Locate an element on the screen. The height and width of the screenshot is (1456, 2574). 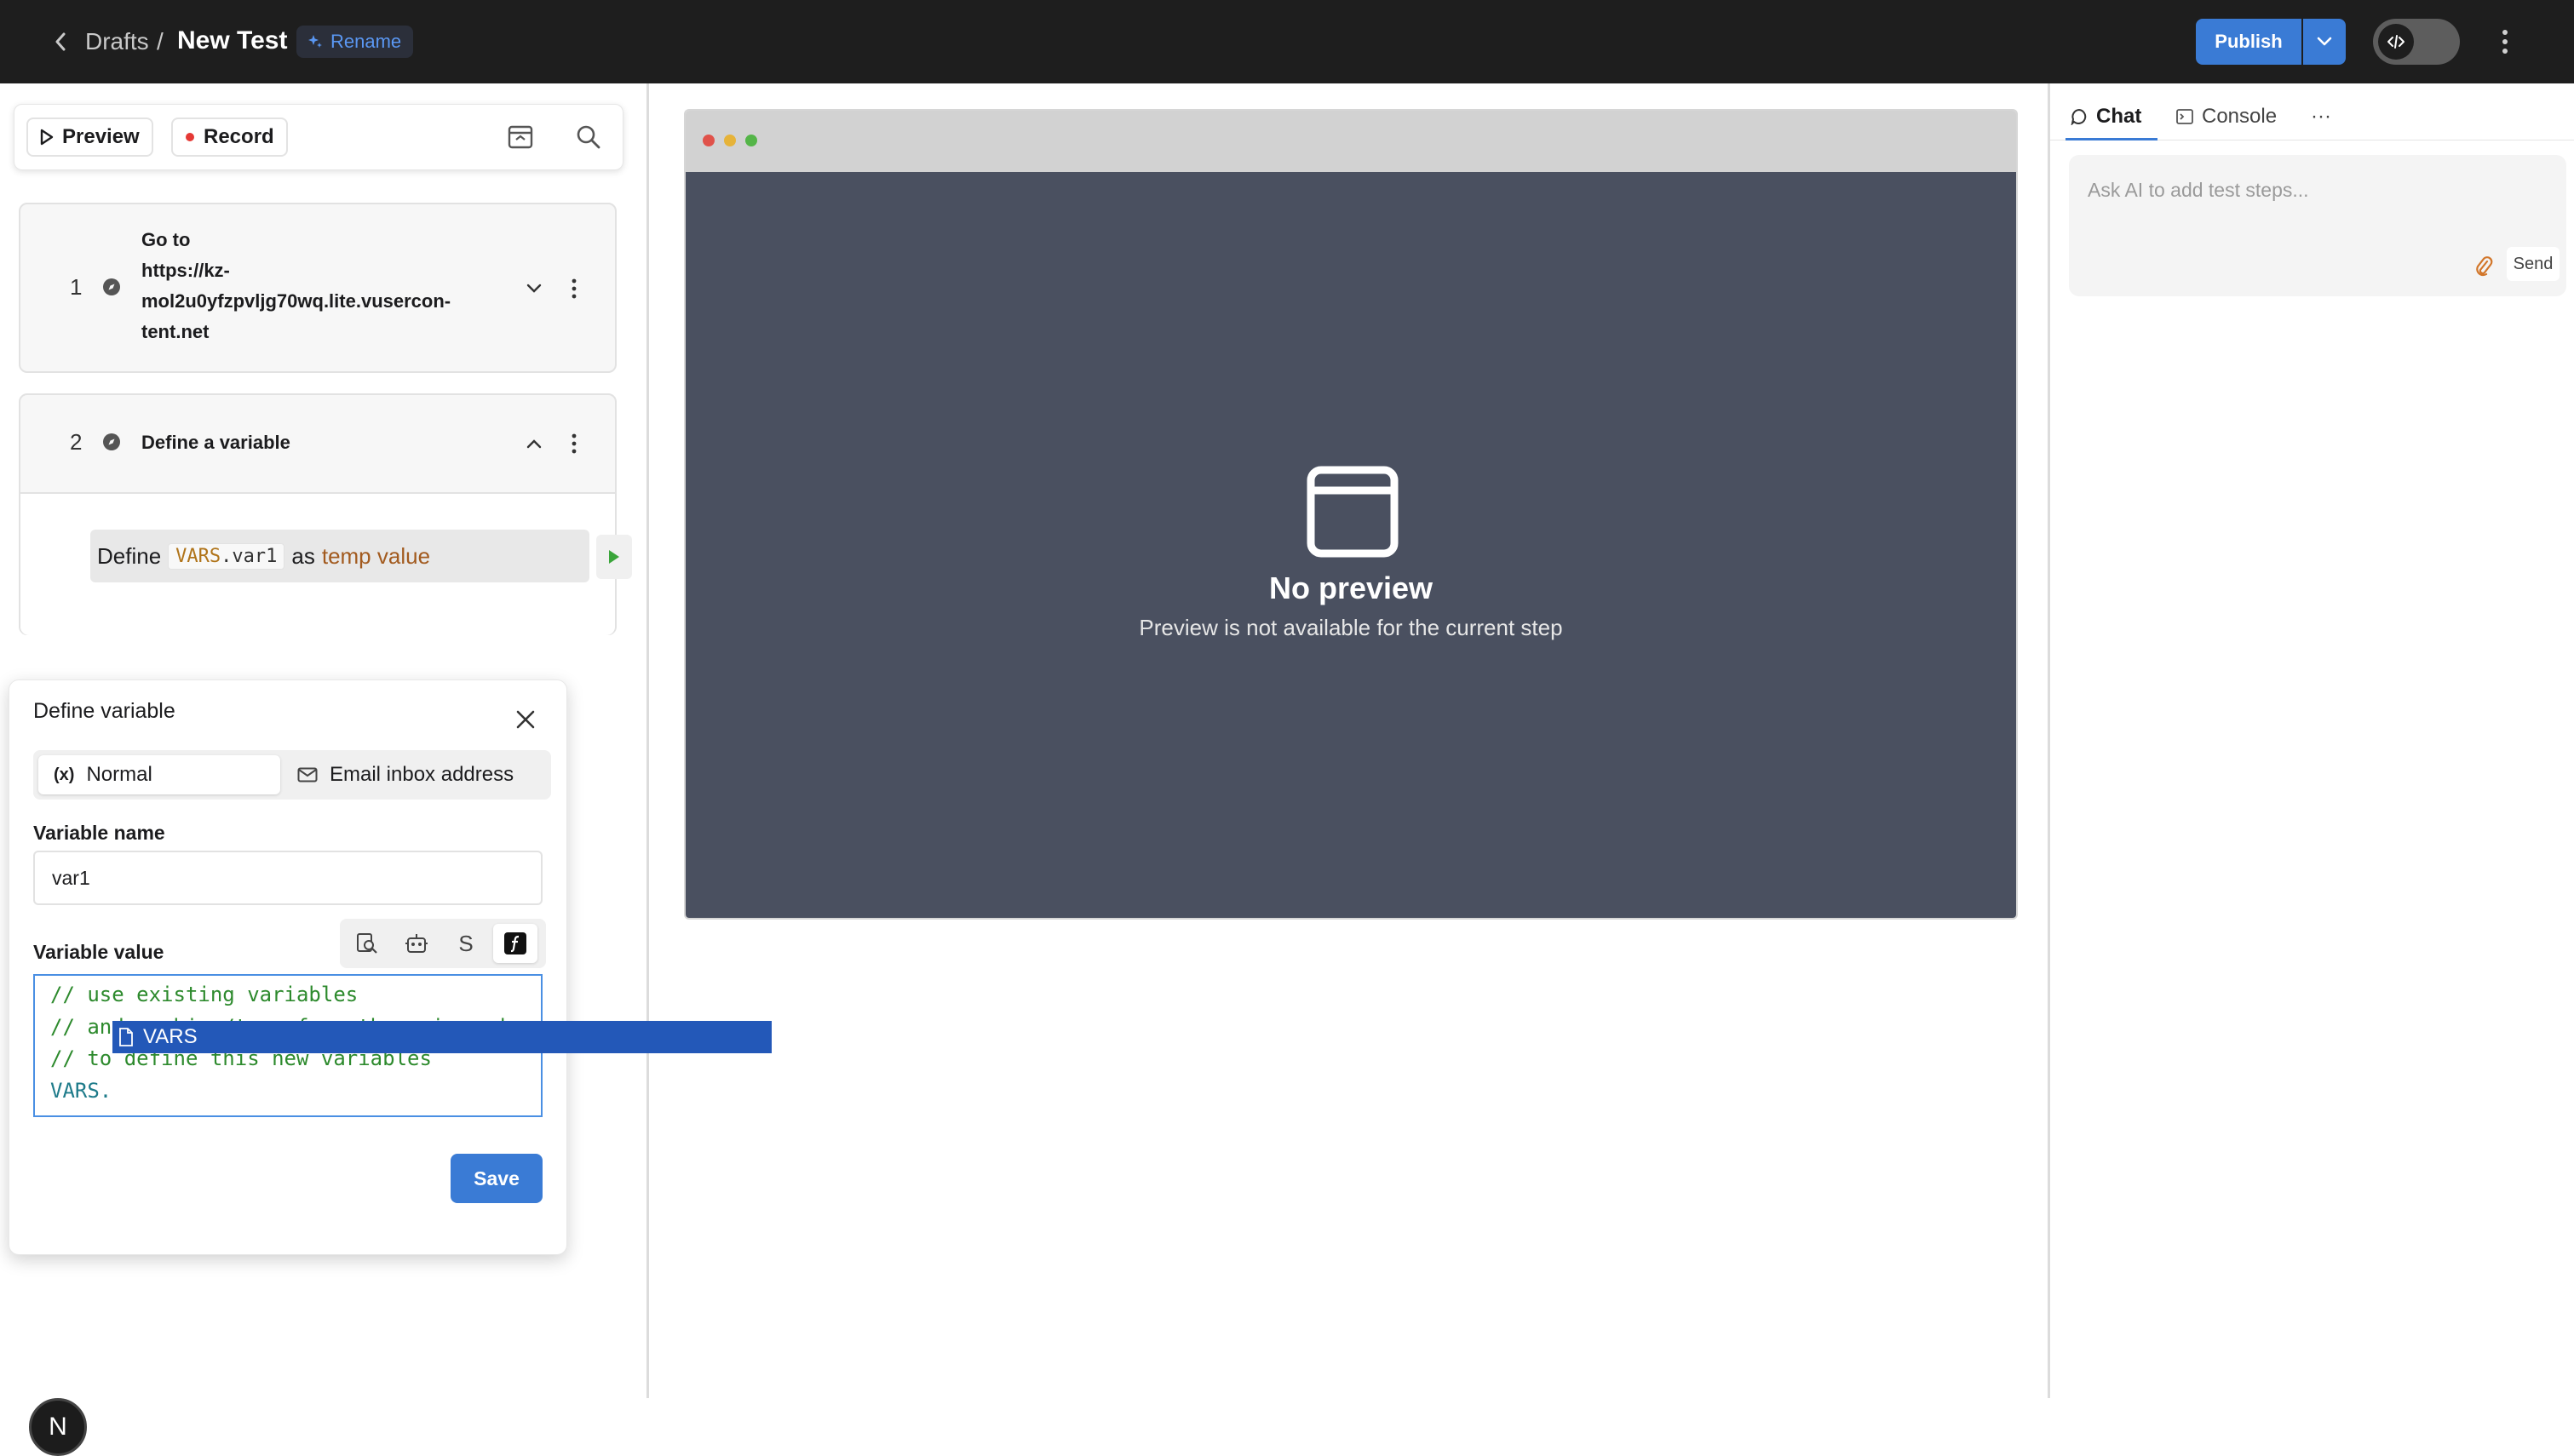
run-step-button is located at coordinates (614, 557).